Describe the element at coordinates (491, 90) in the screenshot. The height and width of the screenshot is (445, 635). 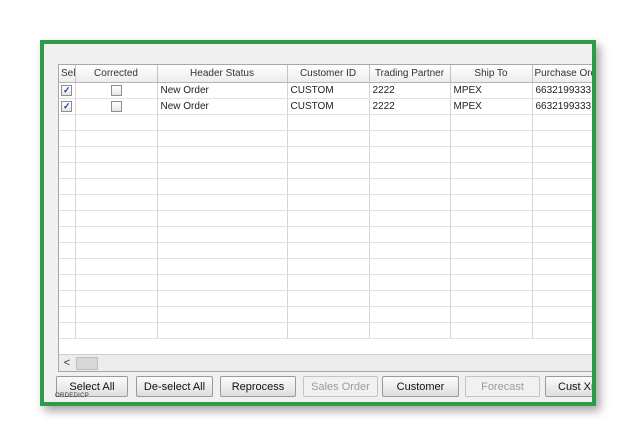
I see `ship-to-cell: MPEX` at that location.